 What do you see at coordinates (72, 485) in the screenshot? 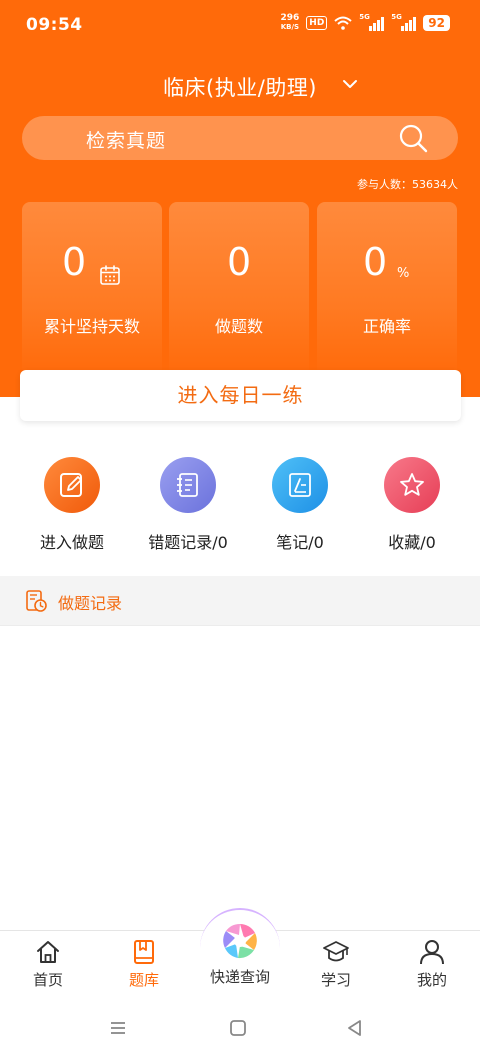
I see `edit-icon` at bounding box center [72, 485].